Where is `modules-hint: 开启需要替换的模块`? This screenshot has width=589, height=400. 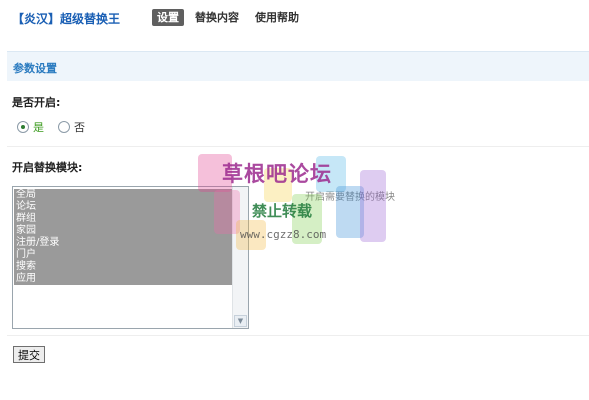
modules-hint: 开启需要替换的模块 is located at coordinates (350, 197).